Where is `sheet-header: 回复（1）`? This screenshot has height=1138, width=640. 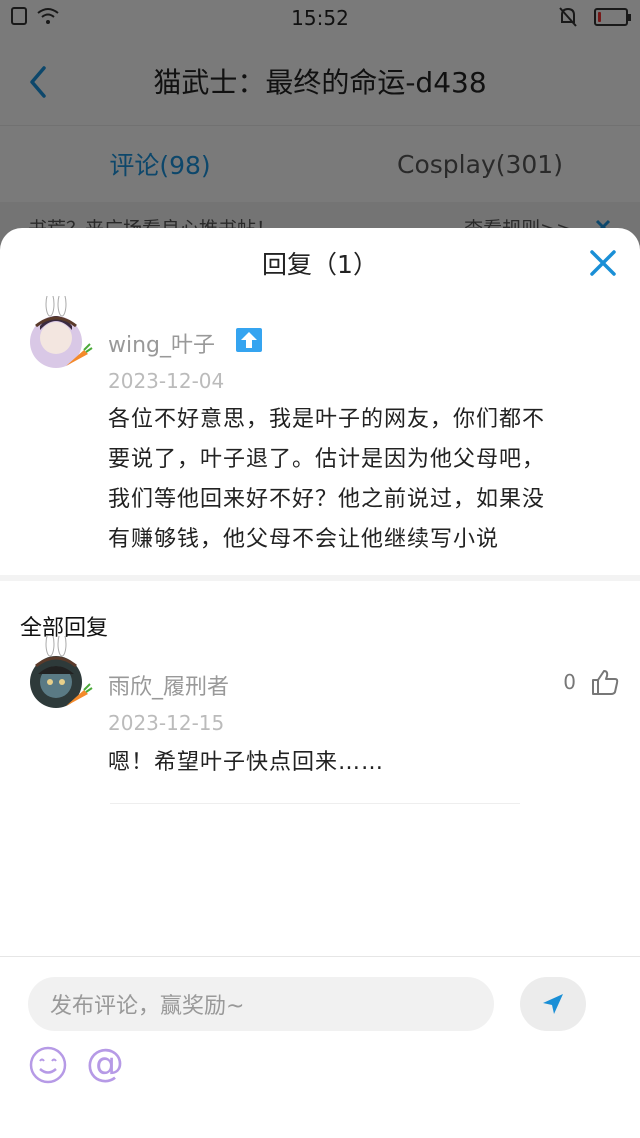
sheet-header: 回复（1） is located at coordinates (320, 263).